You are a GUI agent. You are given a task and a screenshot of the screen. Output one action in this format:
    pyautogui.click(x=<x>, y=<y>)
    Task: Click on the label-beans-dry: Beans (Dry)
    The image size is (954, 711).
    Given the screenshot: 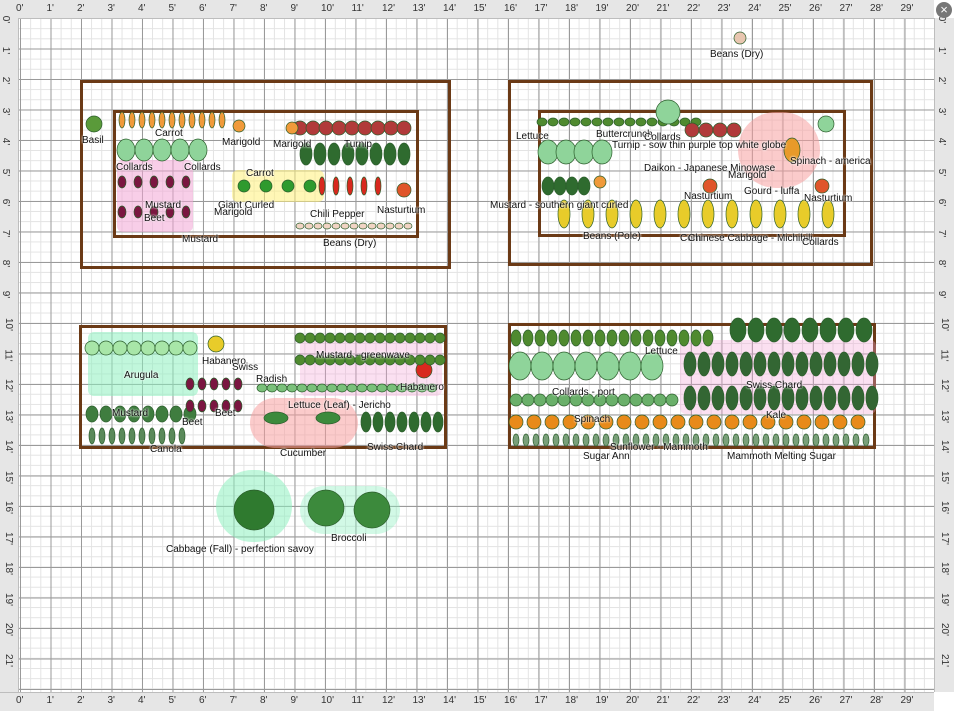 What is the action you would take?
    pyautogui.click(x=349, y=243)
    